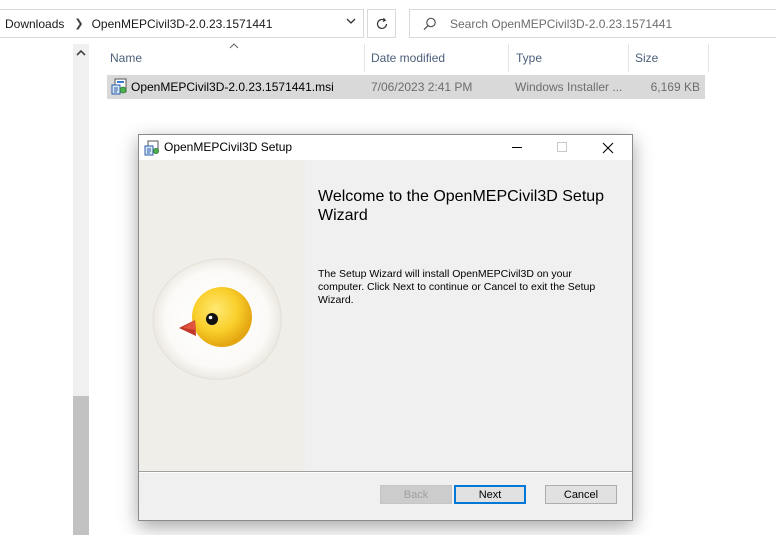  I want to click on egg-chick-logo-icon, so click(217, 319).